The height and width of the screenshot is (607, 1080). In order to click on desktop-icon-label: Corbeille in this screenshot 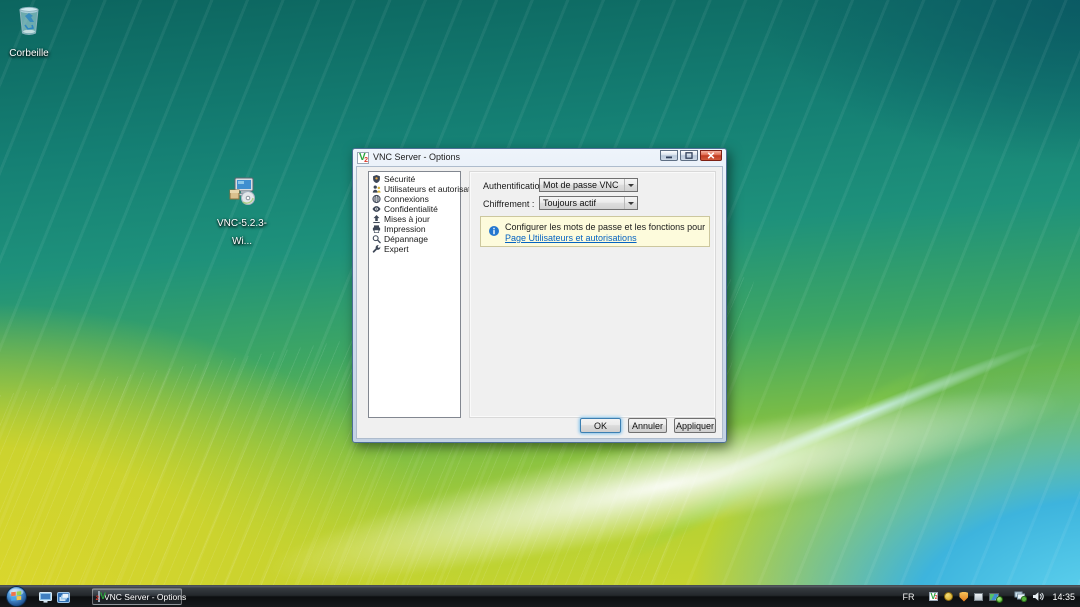, I will do `click(29, 53)`.